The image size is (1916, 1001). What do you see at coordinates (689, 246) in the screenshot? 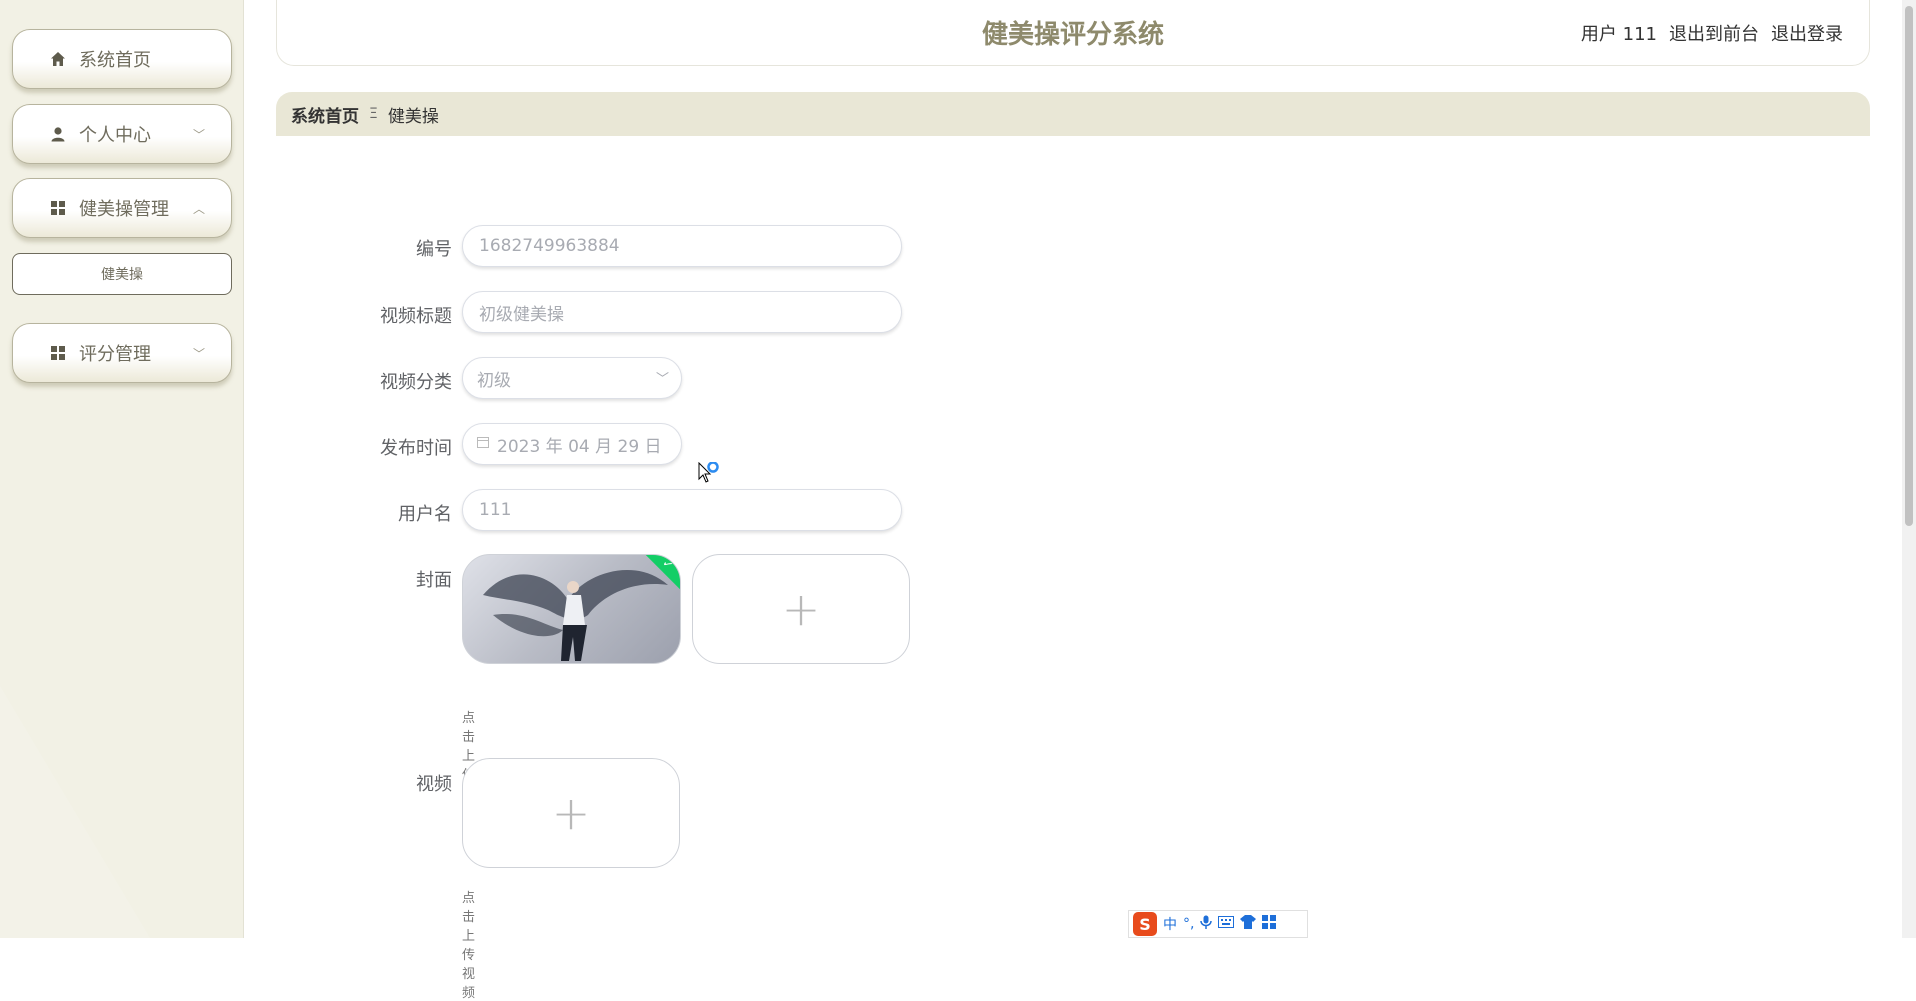
I see `id-input` at bounding box center [689, 246].